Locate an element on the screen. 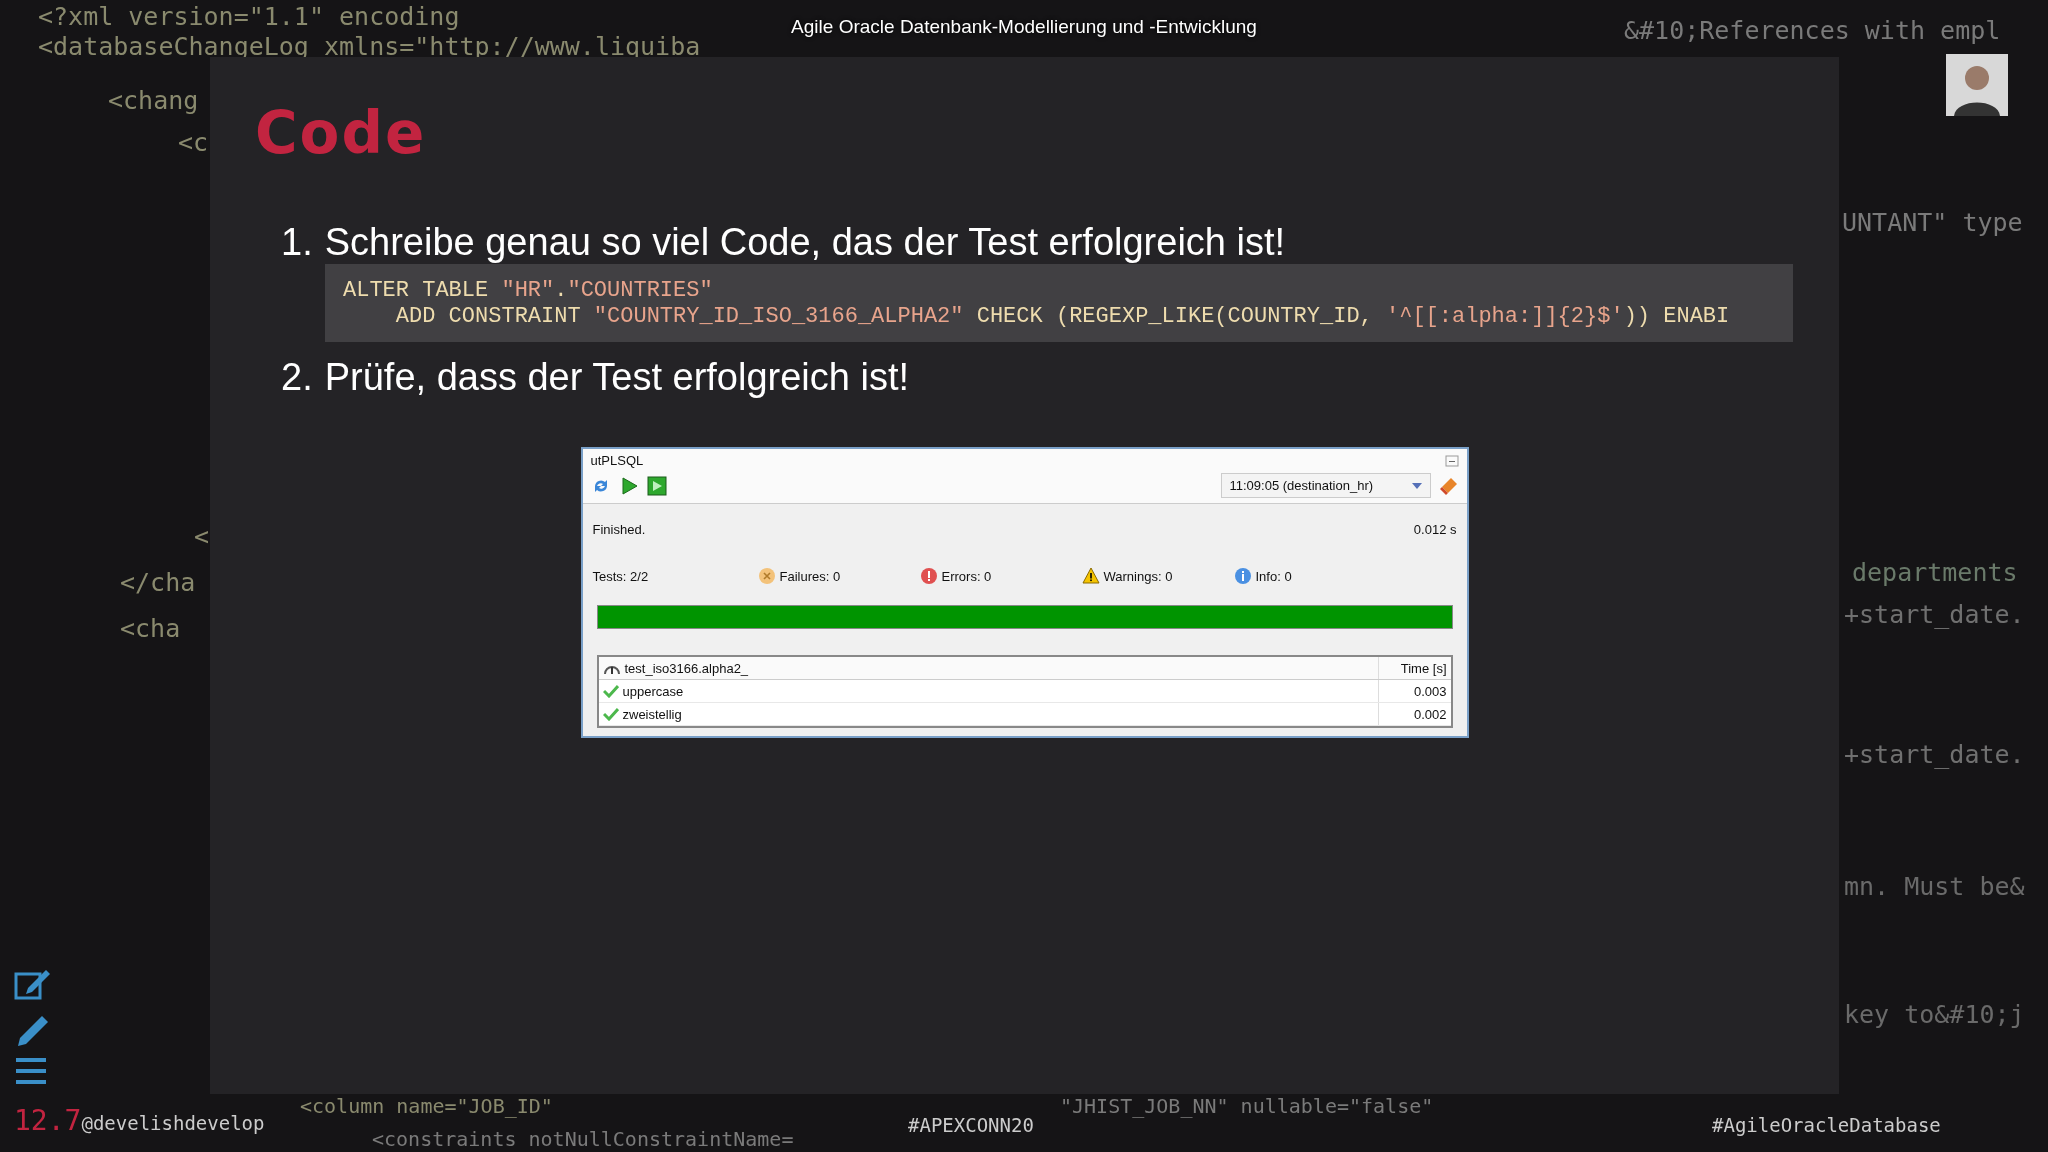 The image size is (2048, 1152). duration-text: 0.012 s is located at coordinates (1435, 529).